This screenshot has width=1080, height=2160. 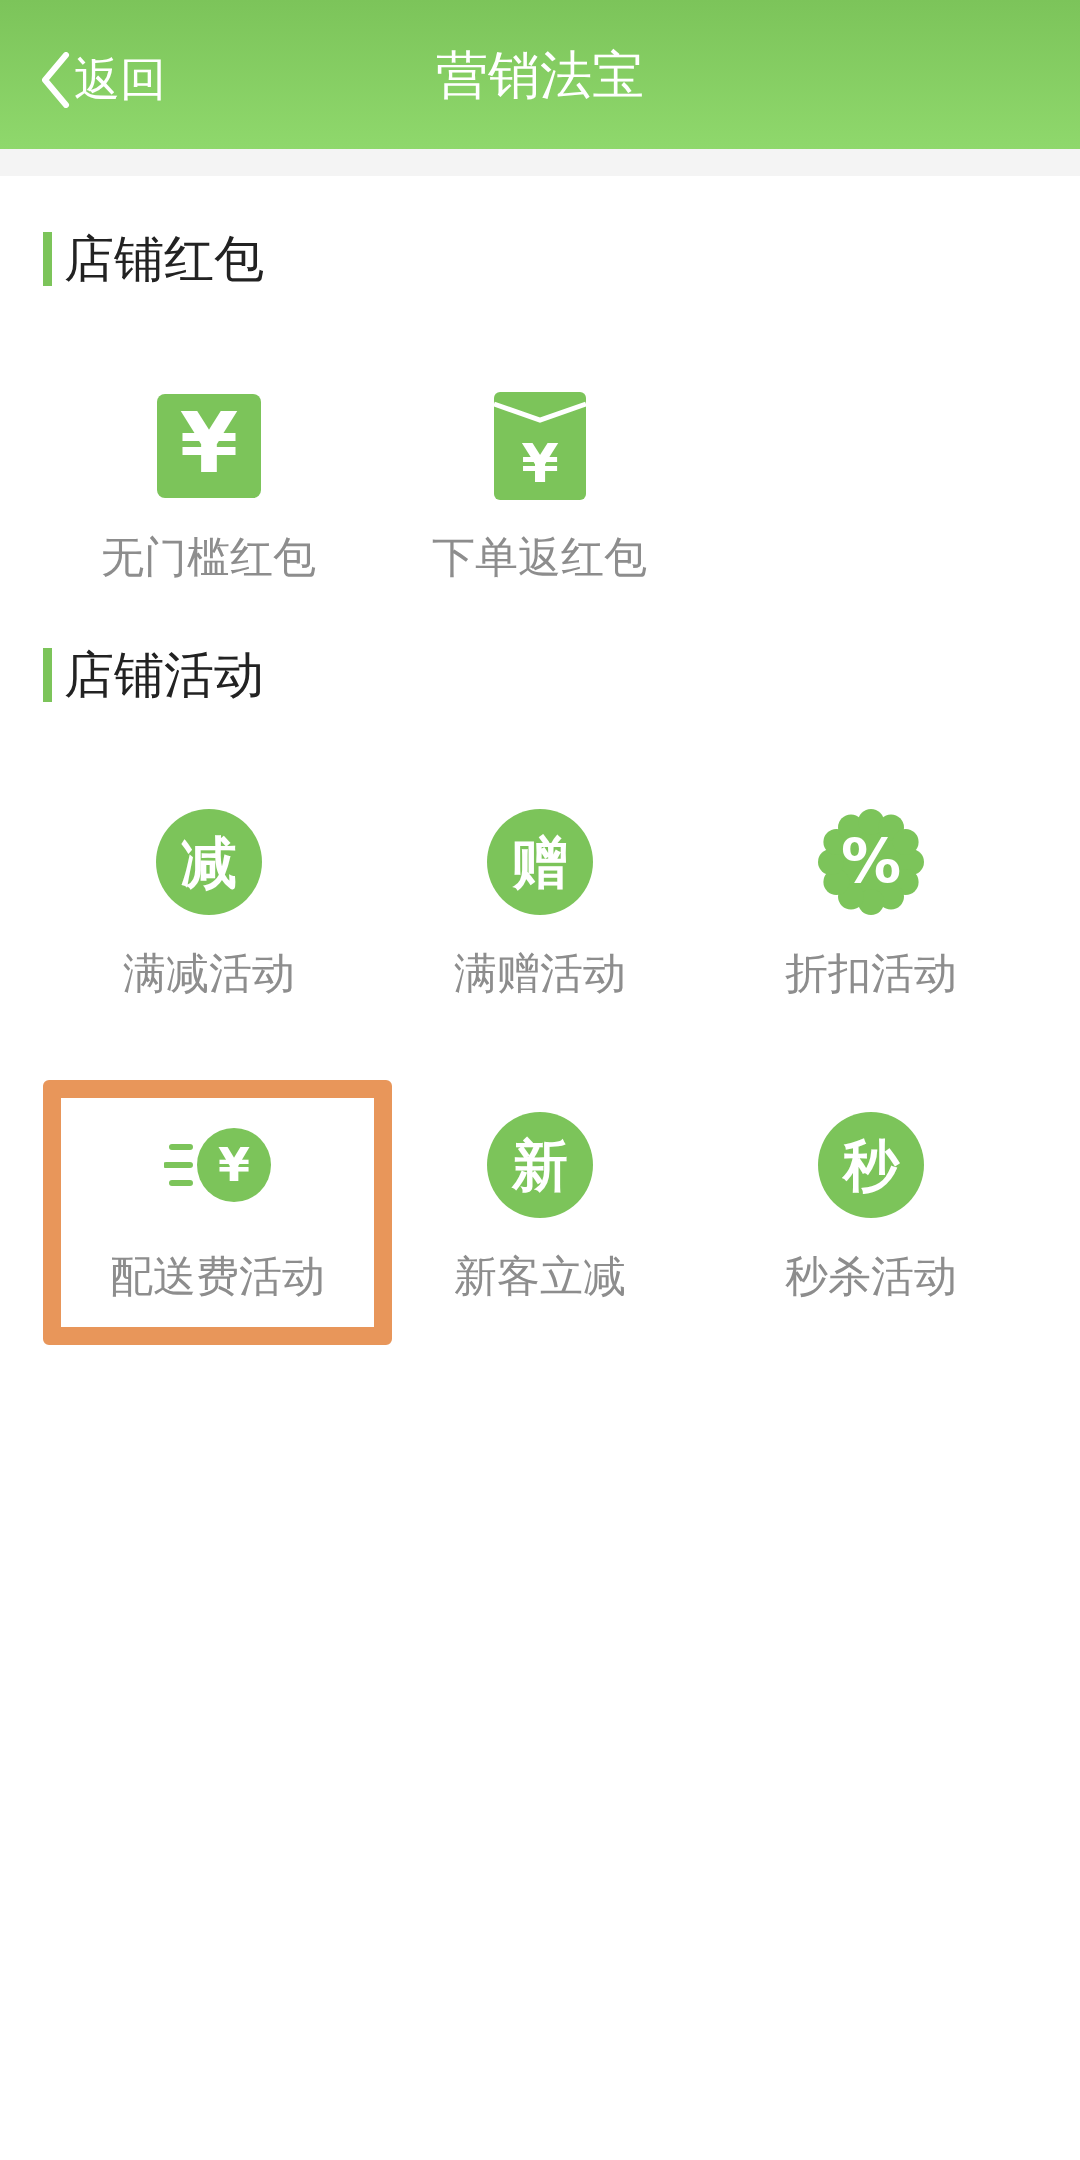 What do you see at coordinates (164, 259) in the screenshot?
I see `section-title: 店铺红包` at bounding box center [164, 259].